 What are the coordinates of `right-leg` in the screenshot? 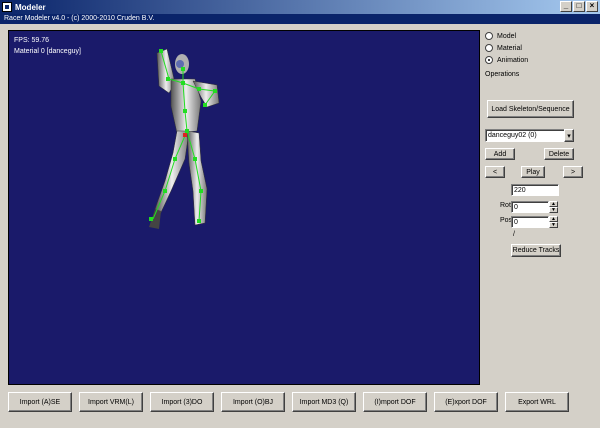 It's located at (197, 178).